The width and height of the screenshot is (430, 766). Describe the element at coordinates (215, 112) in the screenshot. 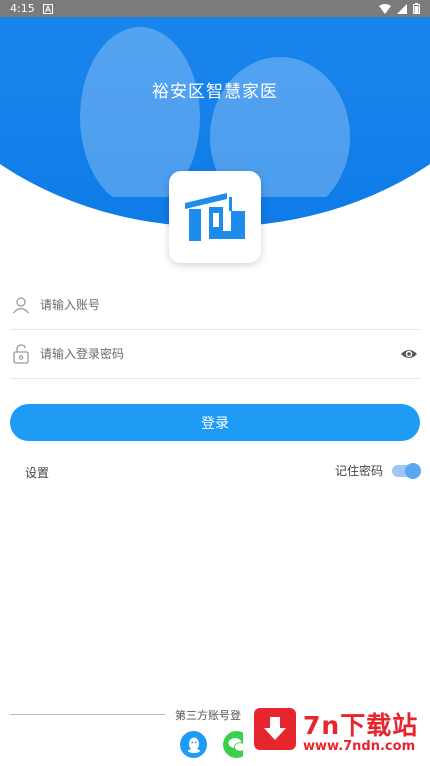

I see `doctor-handshake-illustration` at that location.